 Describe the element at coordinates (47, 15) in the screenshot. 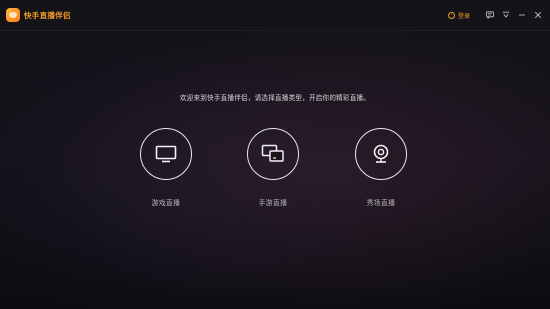

I see `app-title: 快手直播伴侣` at that location.